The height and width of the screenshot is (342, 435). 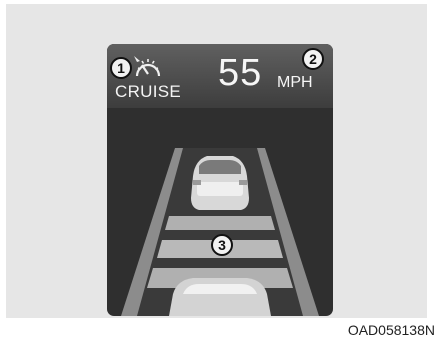 I want to click on cruise-label: CRUISE, so click(x=148, y=91).